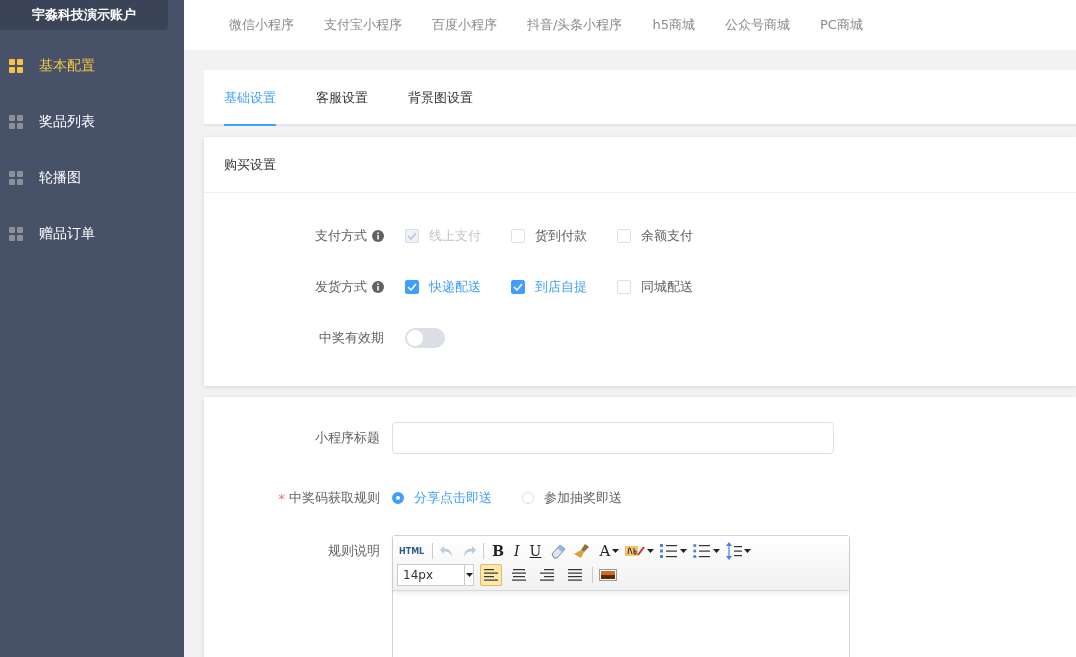 The width and height of the screenshot is (1076, 657). What do you see at coordinates (613, 438) in the screenshot?
I see `text-input` at bounding box center [613, 438].